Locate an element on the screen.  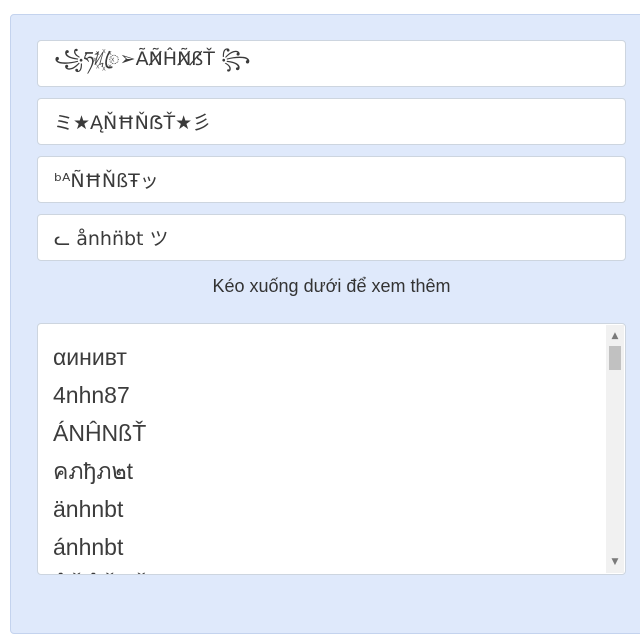
list-item: คภђภ๒t is located at coordinates (327, 471).